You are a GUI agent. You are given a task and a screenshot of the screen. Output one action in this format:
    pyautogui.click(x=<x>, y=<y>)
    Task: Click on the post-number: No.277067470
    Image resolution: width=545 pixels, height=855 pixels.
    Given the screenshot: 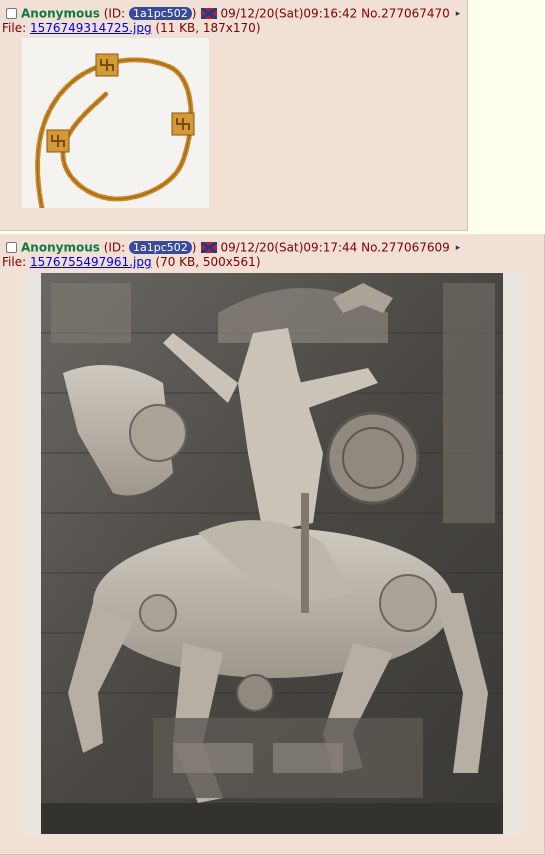 What is the action you would take?
    pyautogui.click(x=405, y=14)
    